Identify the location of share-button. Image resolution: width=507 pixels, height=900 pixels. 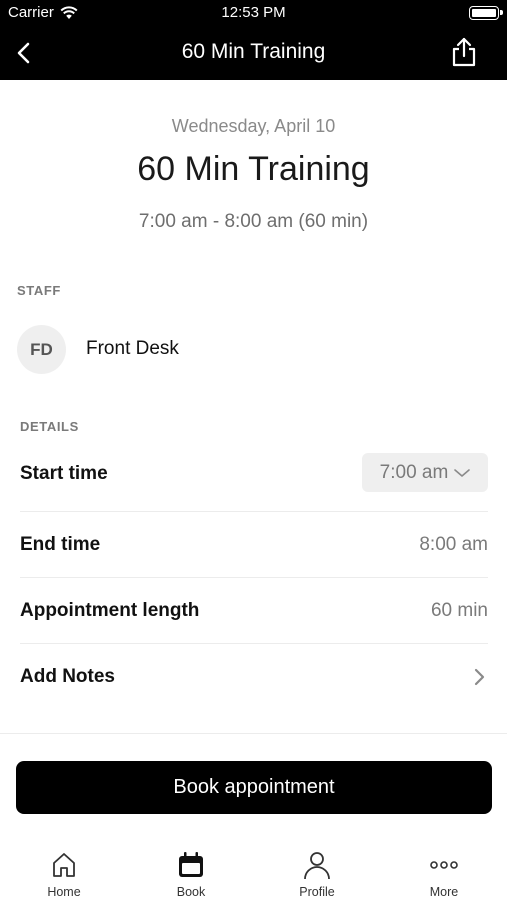
(464, 52).